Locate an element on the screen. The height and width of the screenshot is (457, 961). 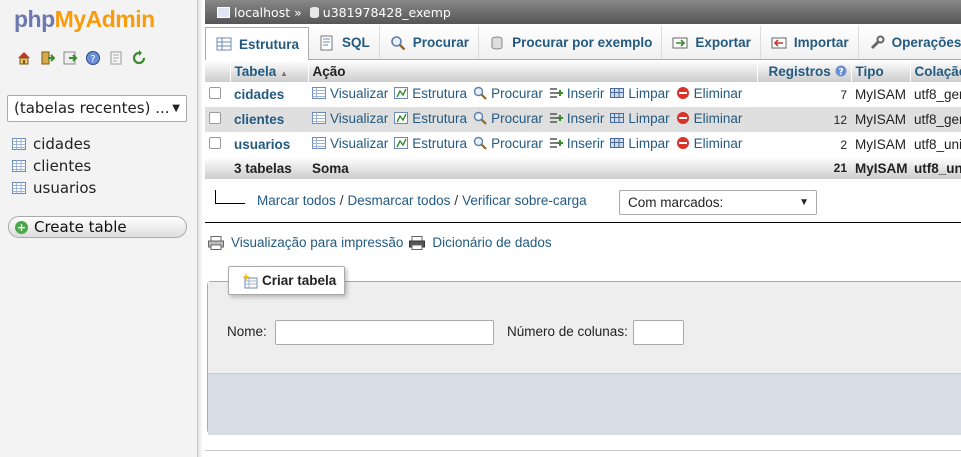
sql-window-icon is located at coordinates (70, 58).